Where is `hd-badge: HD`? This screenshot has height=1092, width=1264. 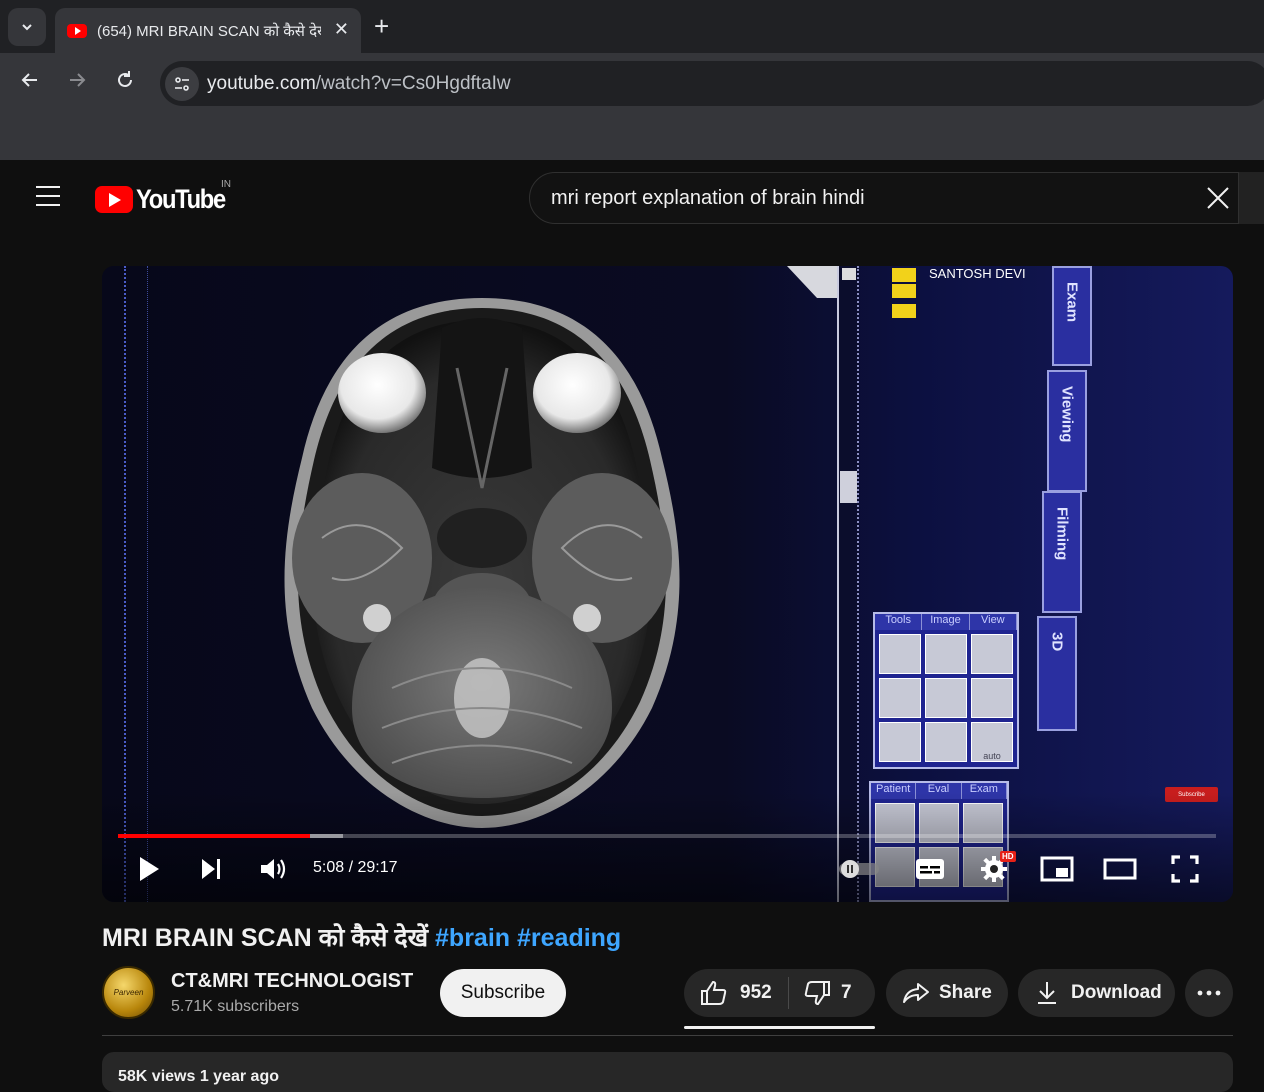 hd-badge: HD is located at coordinates (1008, 856).